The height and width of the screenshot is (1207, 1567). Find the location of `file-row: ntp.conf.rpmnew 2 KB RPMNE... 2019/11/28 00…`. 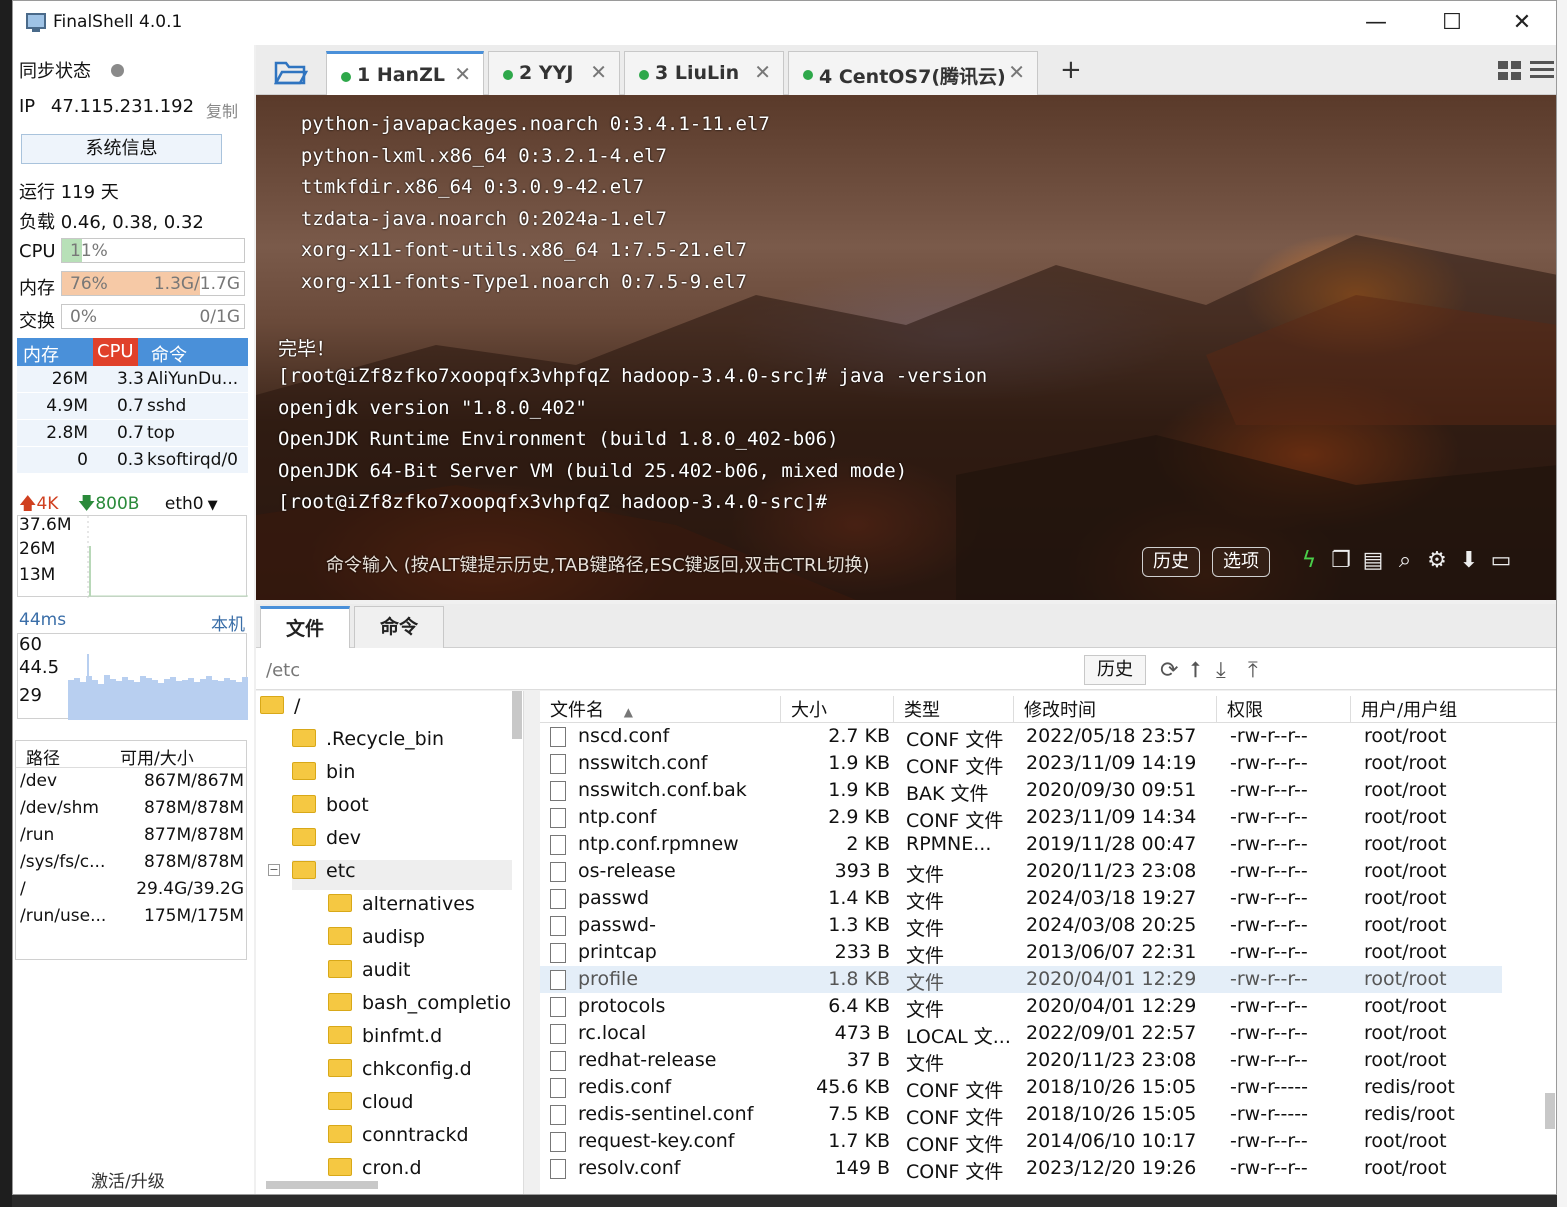

file-row: ntp.conf.rpmnew 2 KB RPMNE... 2019/11/28 00… is located at coordinates (1021, 844).